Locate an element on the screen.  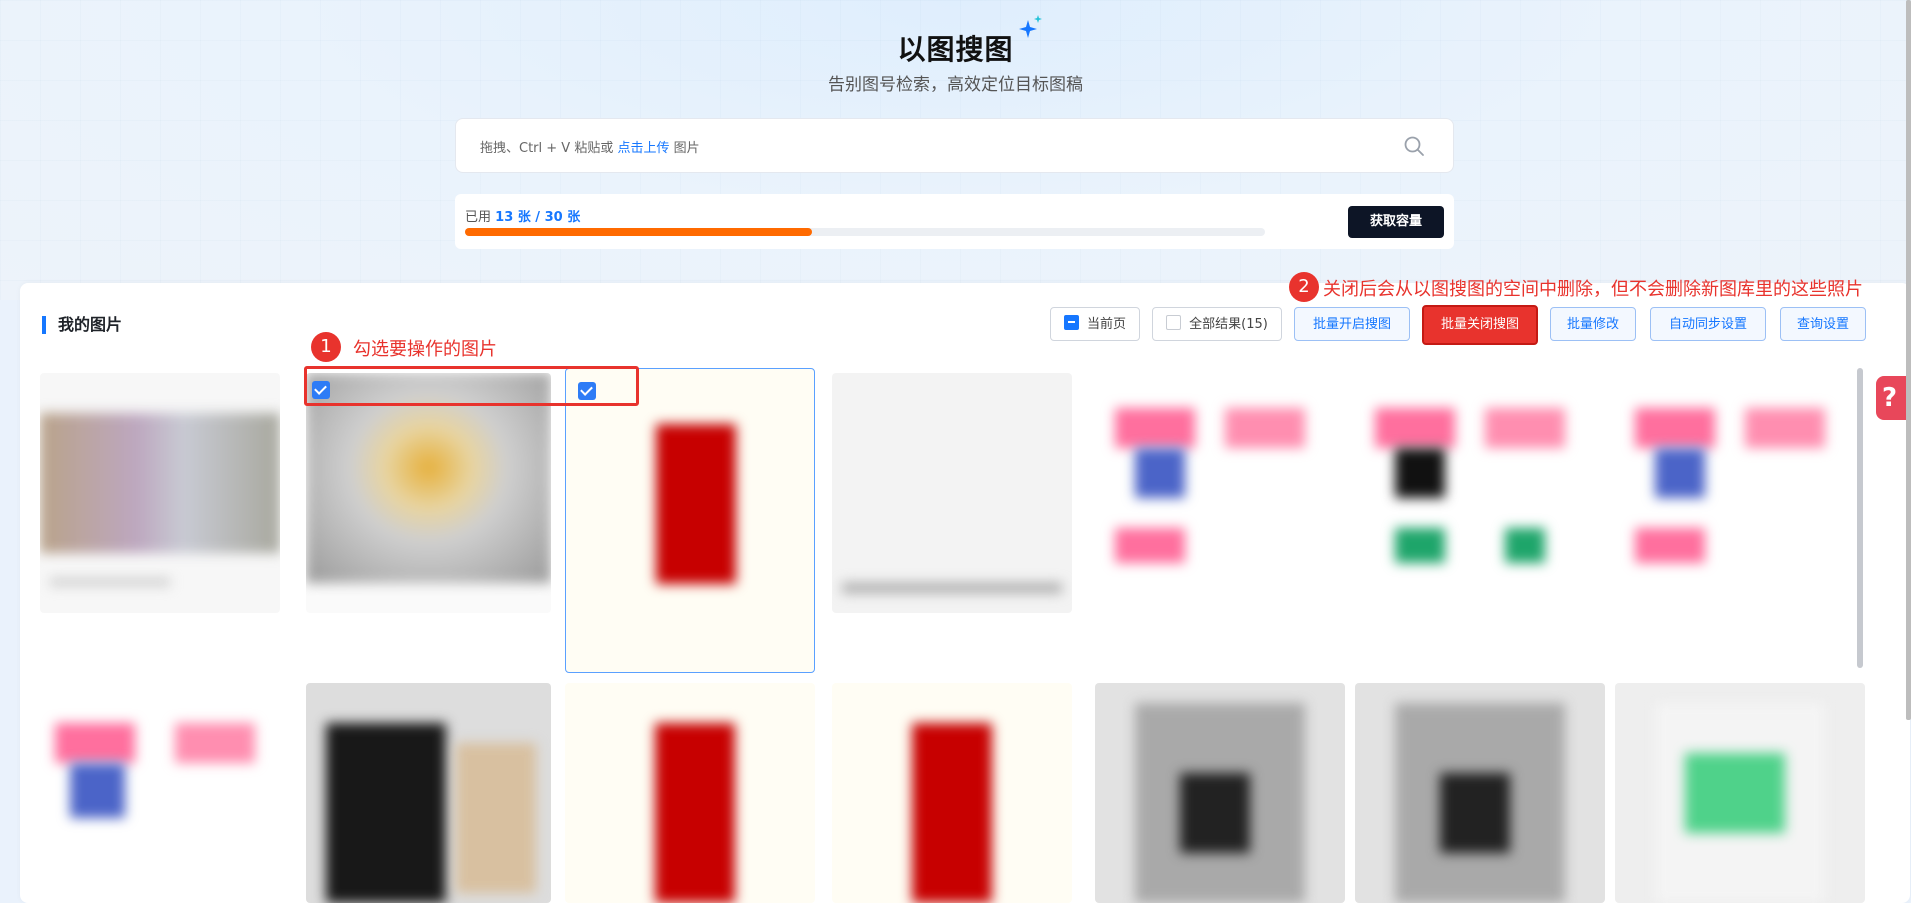
page-title: 以图搜图 is located at coordinates (955, 49).